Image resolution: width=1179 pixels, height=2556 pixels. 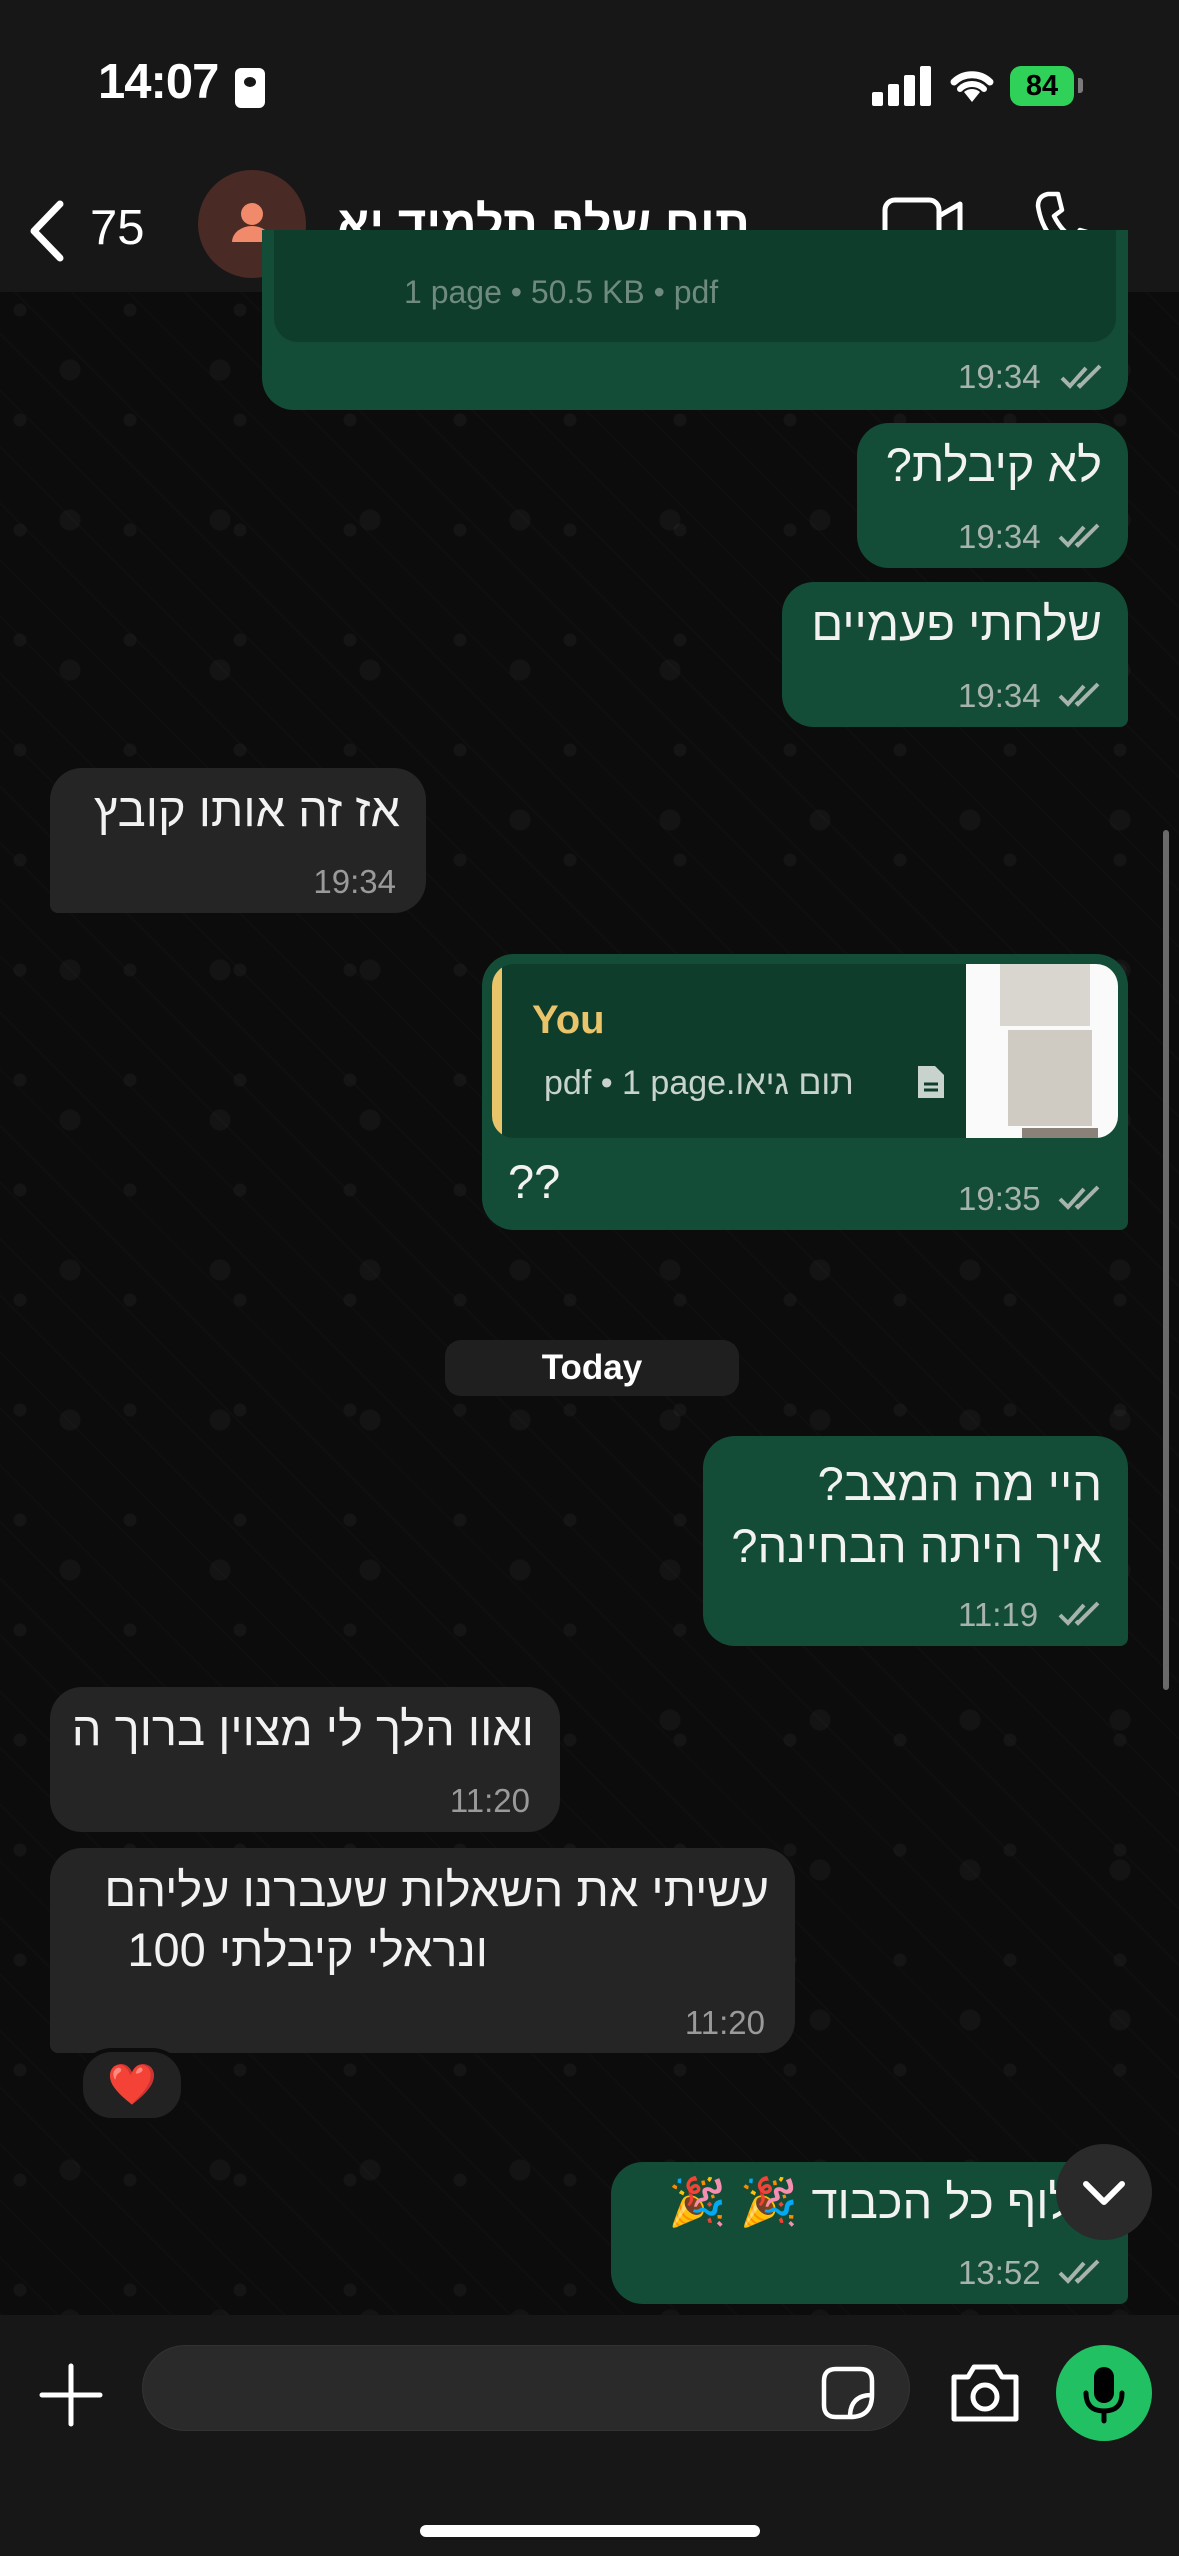 I want to click on sim-card-icon, so click(x=250, y=88).